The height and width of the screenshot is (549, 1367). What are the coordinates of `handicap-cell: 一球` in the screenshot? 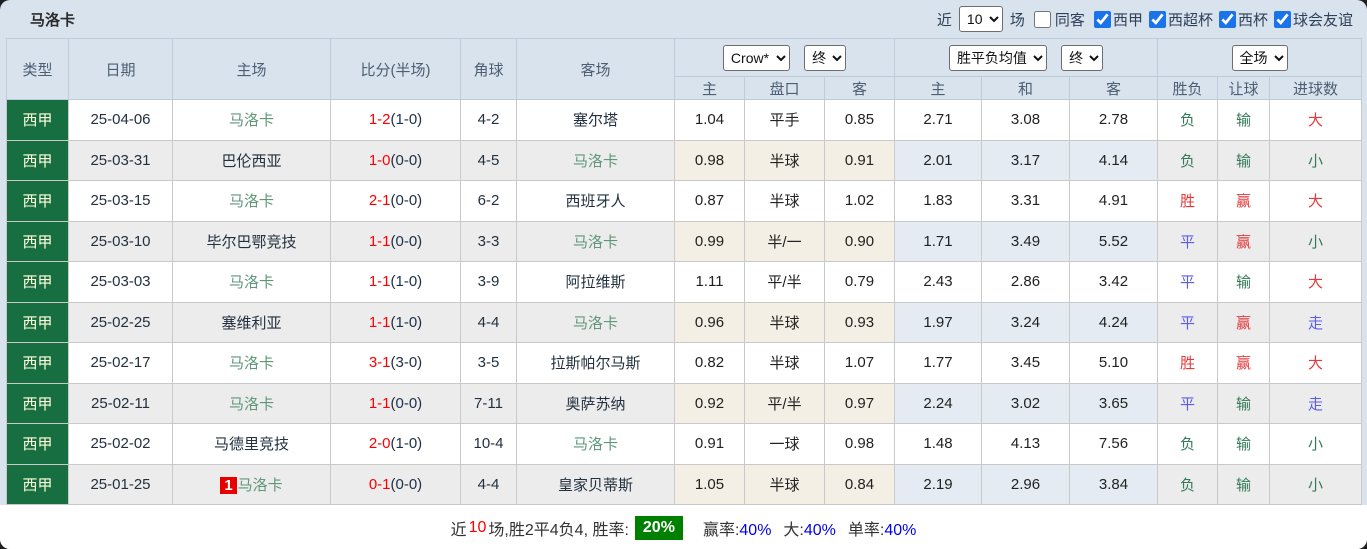 It's located at (784, 444).